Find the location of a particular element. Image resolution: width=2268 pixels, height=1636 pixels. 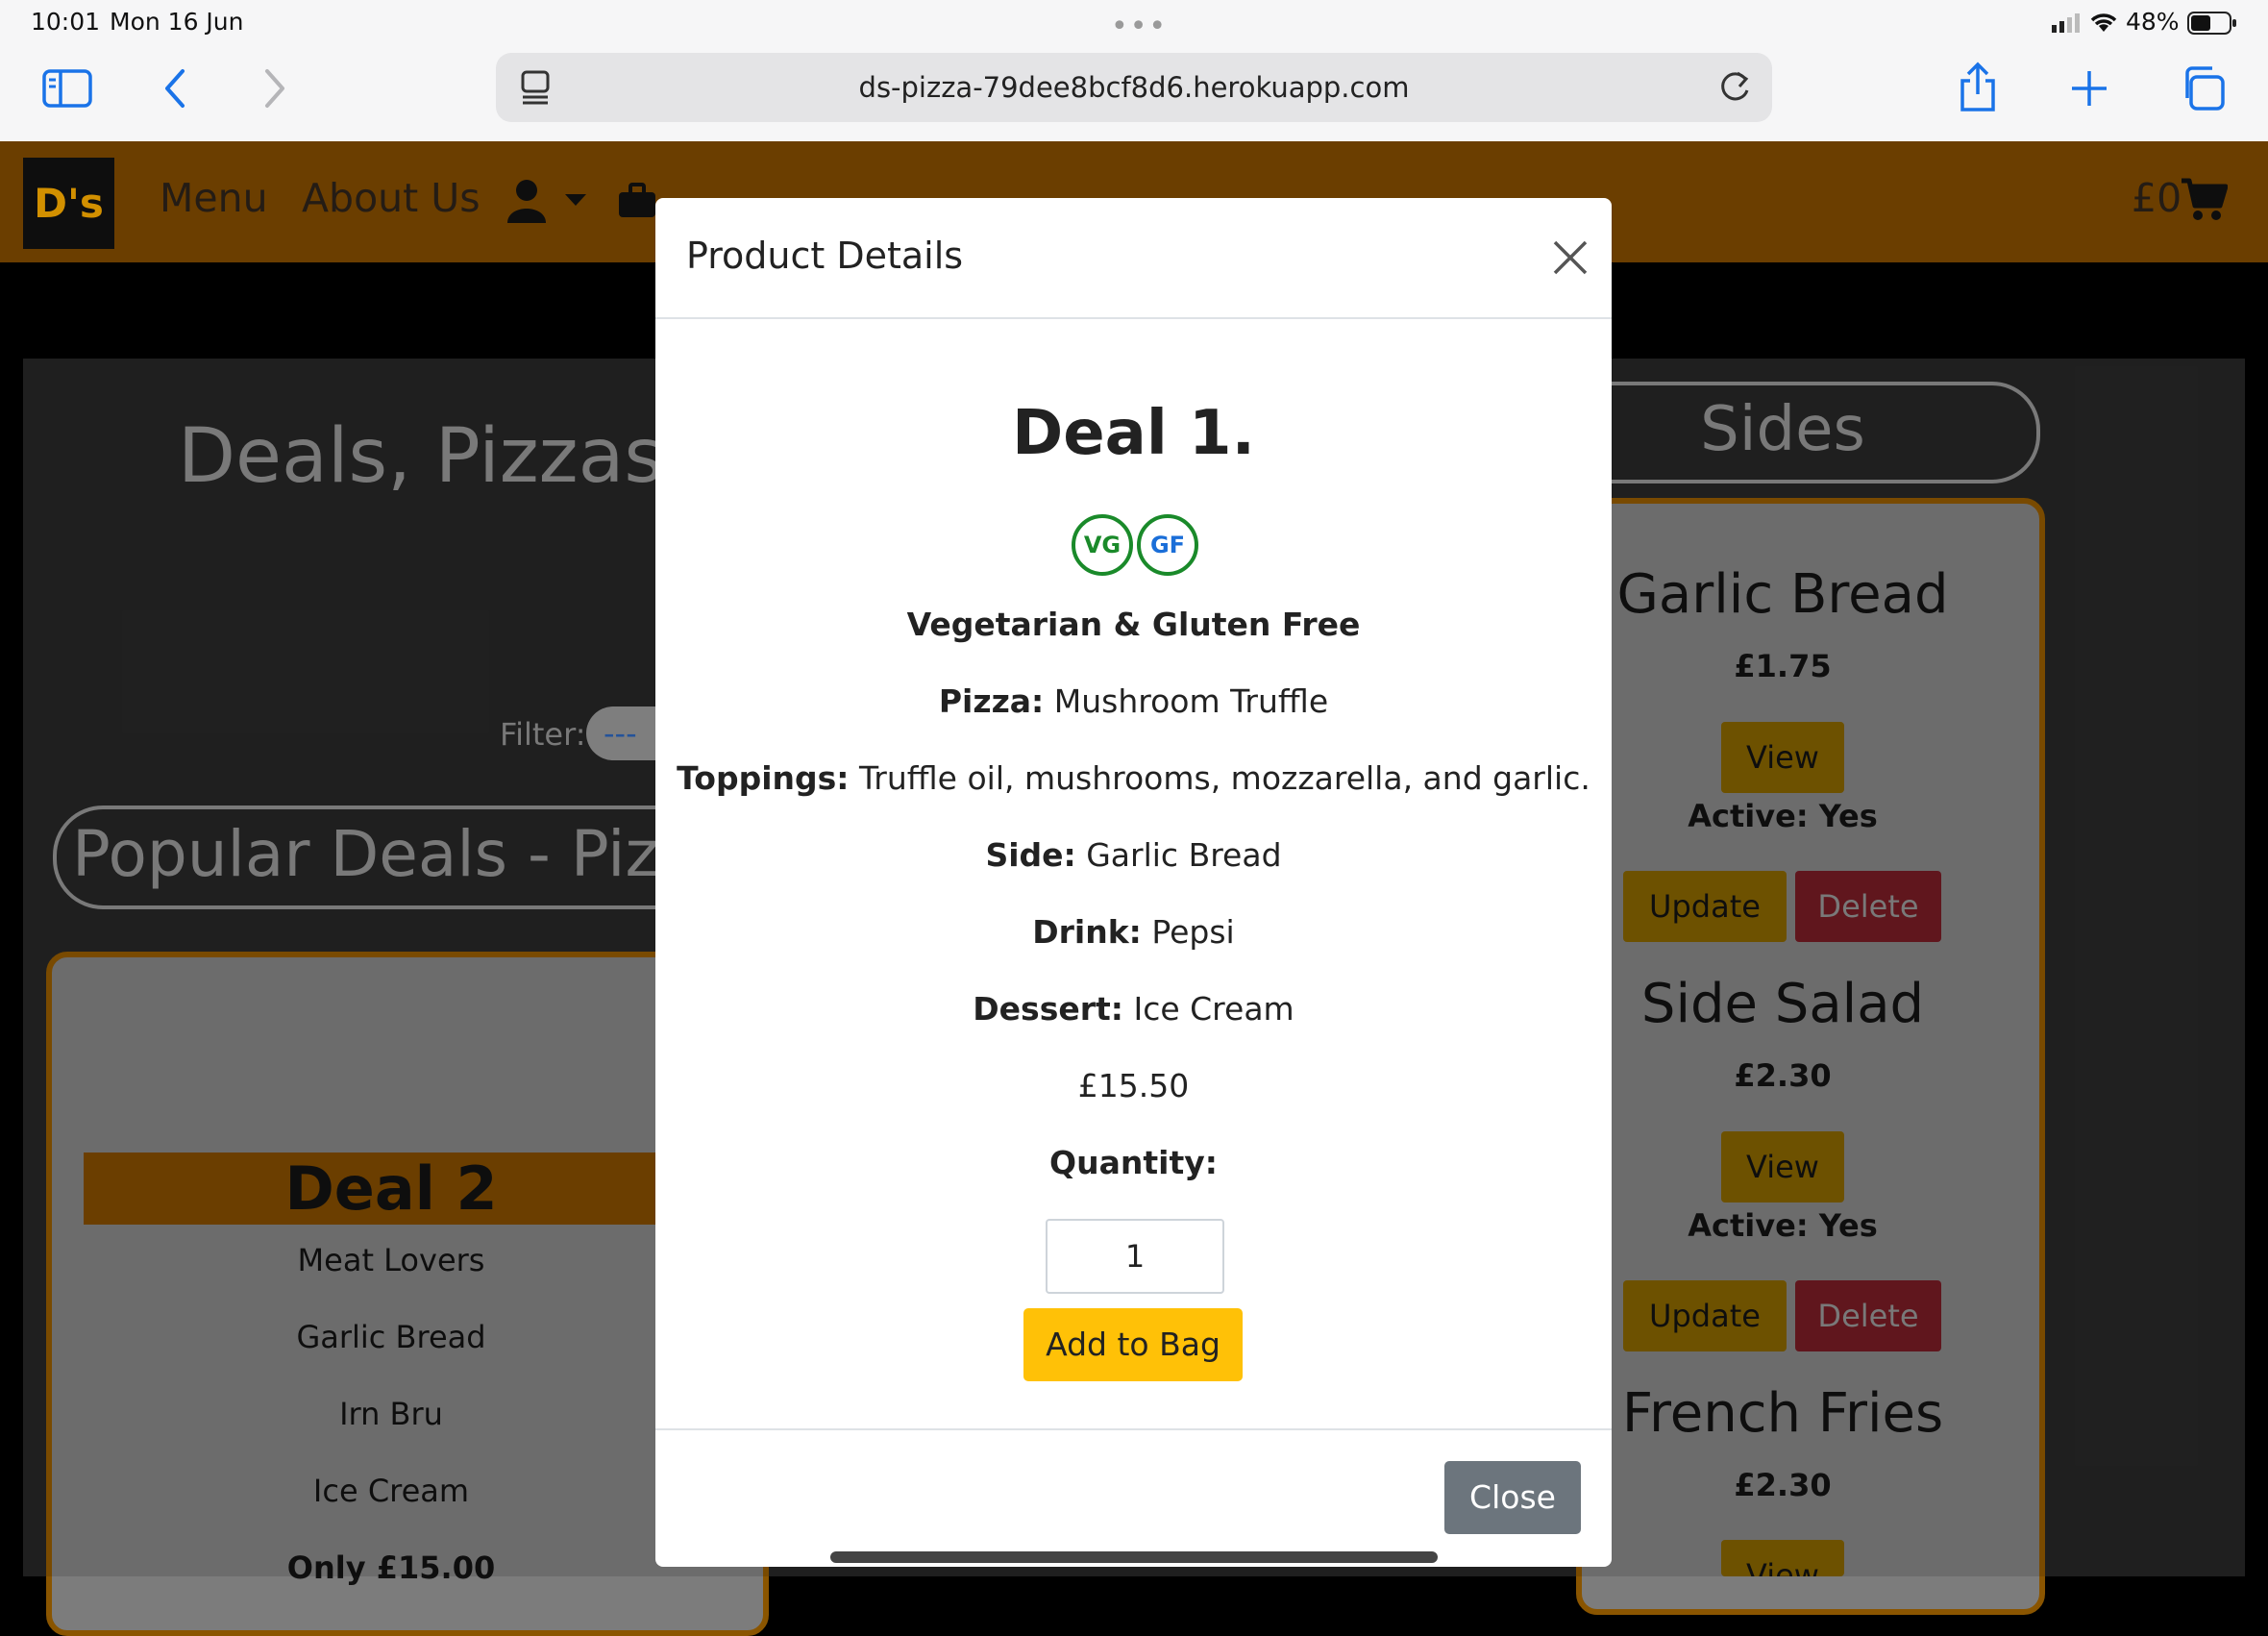

vegan-badge-icon: VG is located at coordinates (1102, 545).